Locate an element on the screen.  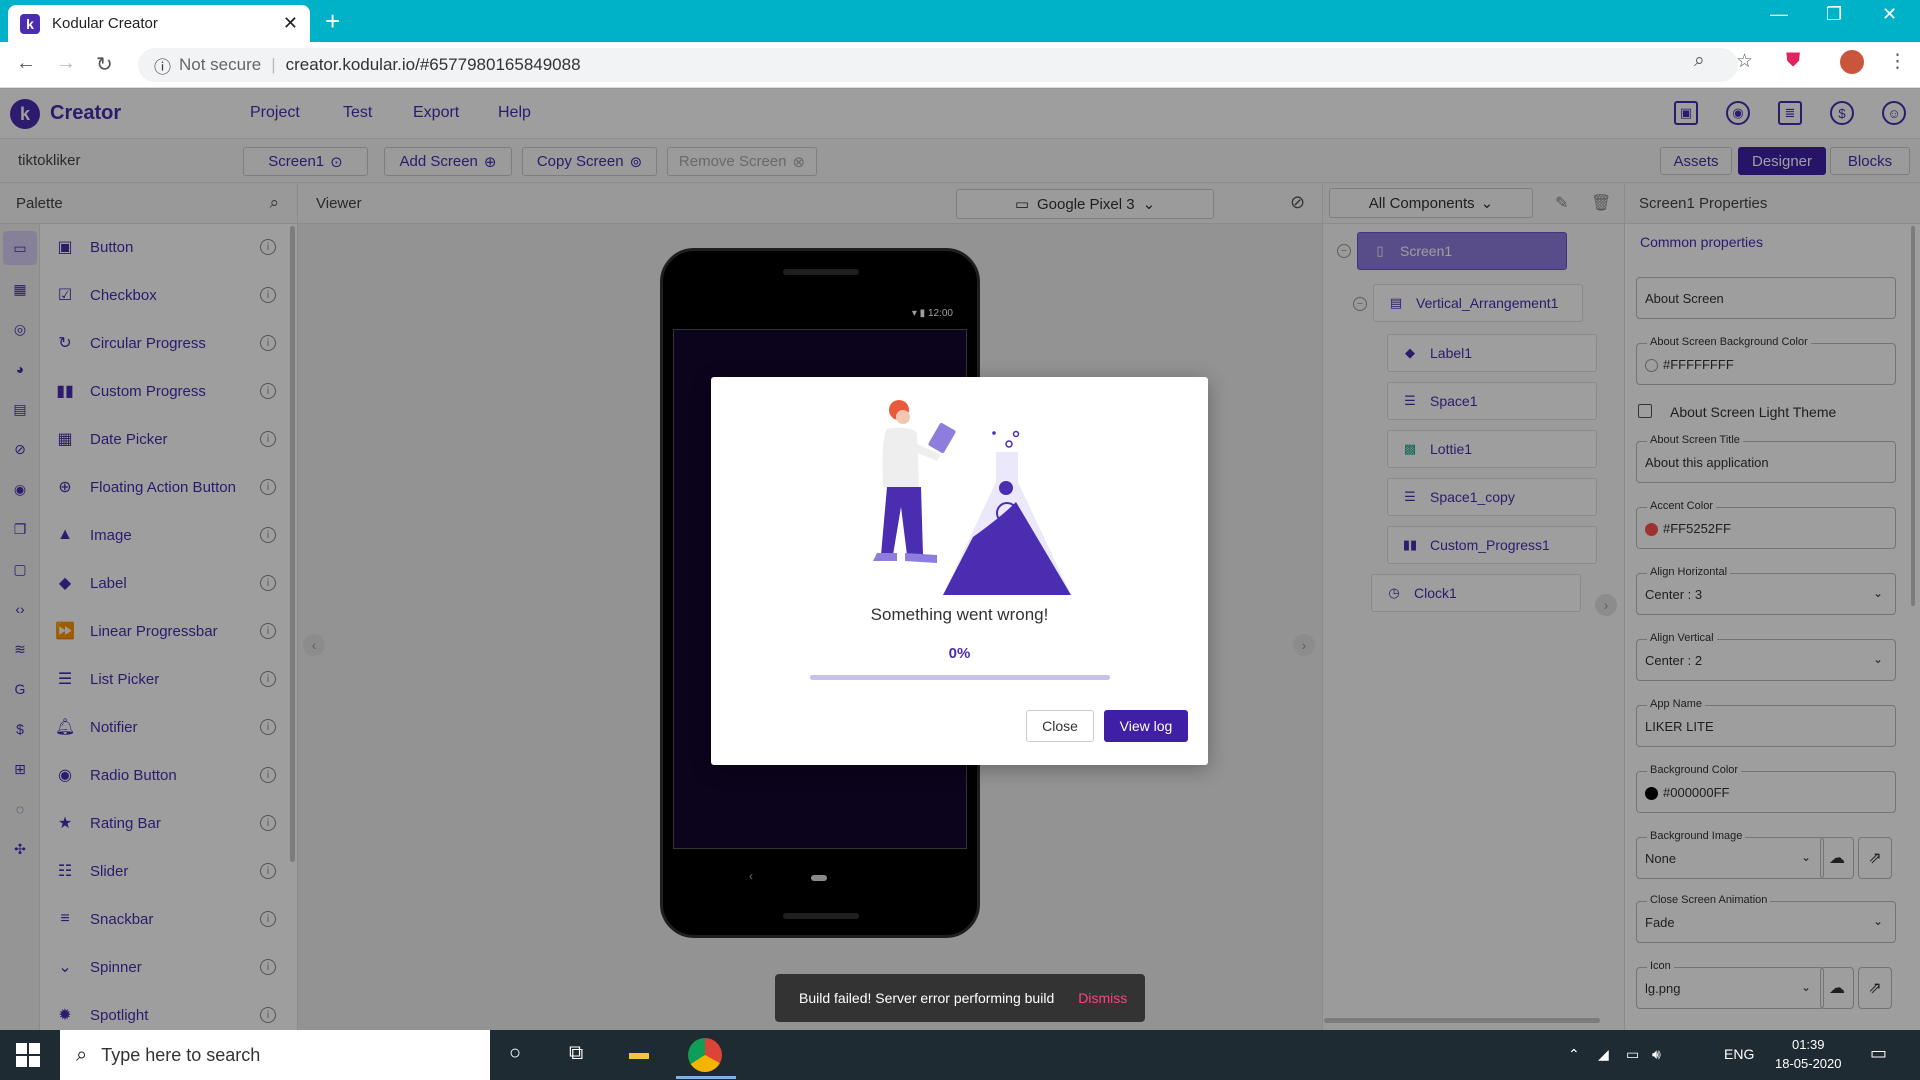
flask-neck is located at coordinates (1007, 467).